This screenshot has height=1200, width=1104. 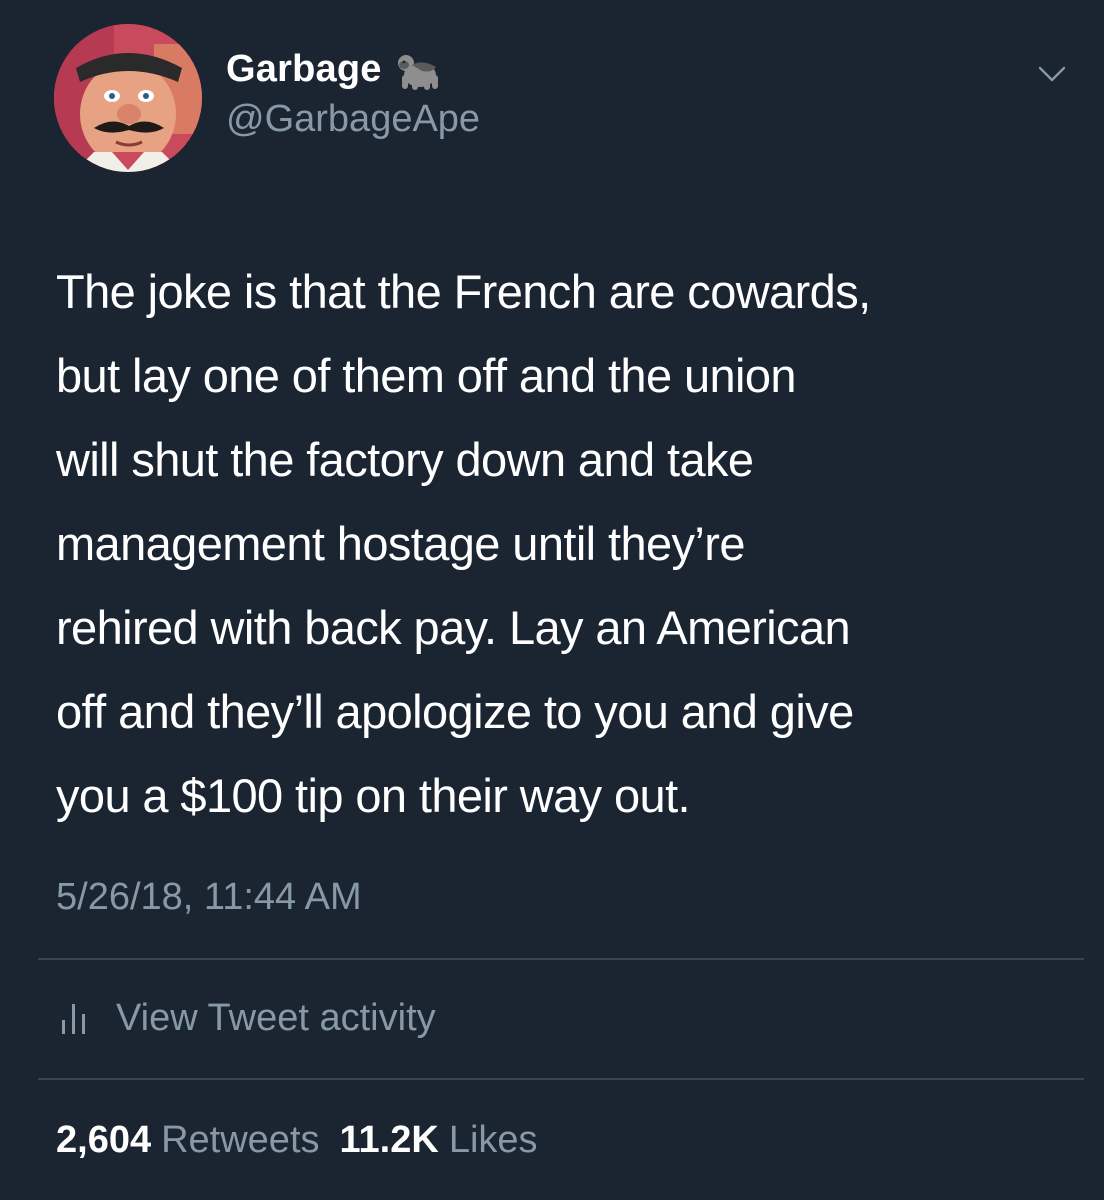 I want to click on retweets-count: 2,604, so click(x=104, y=1139).